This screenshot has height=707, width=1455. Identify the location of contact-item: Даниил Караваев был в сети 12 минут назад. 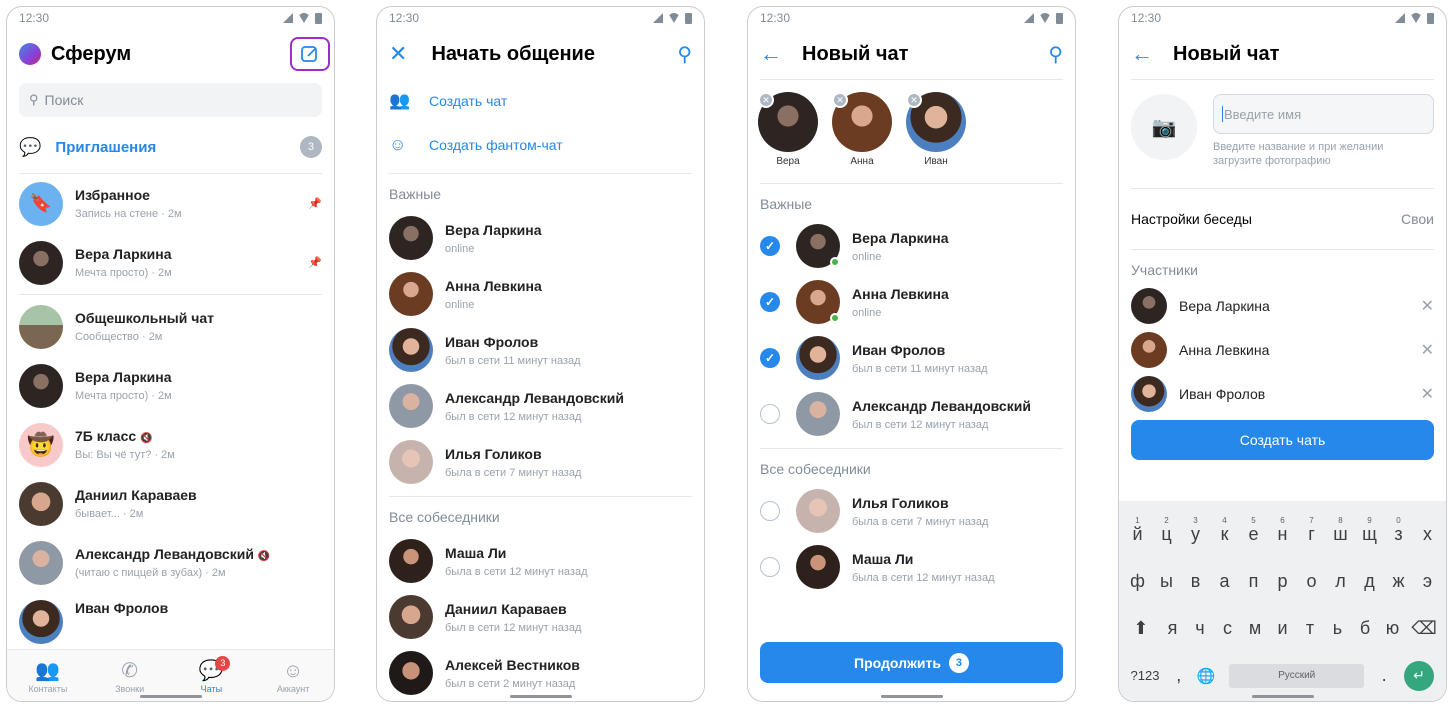
(540, 617).